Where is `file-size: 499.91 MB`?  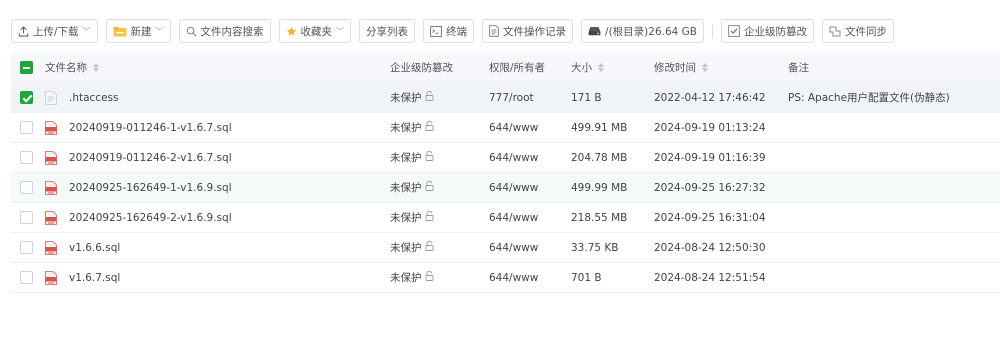
file-size: 499.91 MB is located at coordinates (599, 127).